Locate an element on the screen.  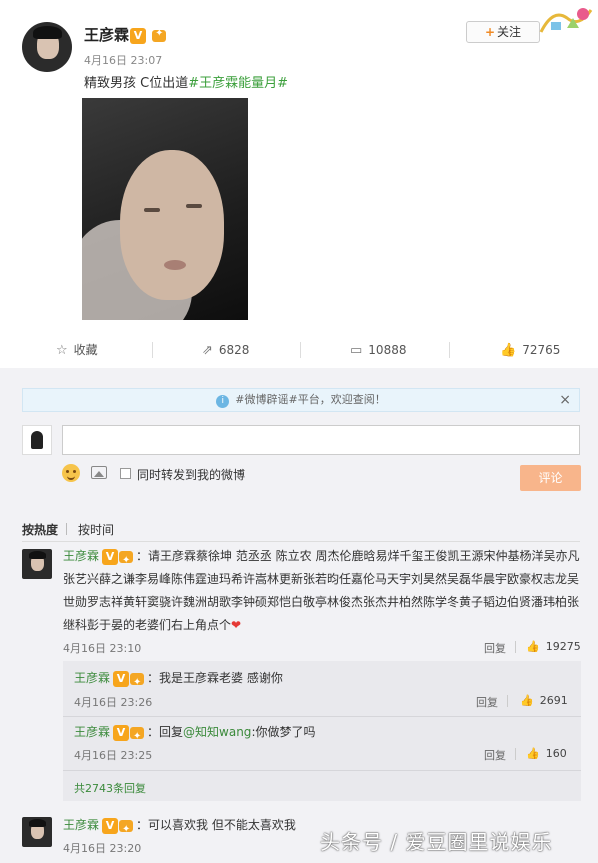
favorite-label: 收藏 is located at coordinates (85, 350).